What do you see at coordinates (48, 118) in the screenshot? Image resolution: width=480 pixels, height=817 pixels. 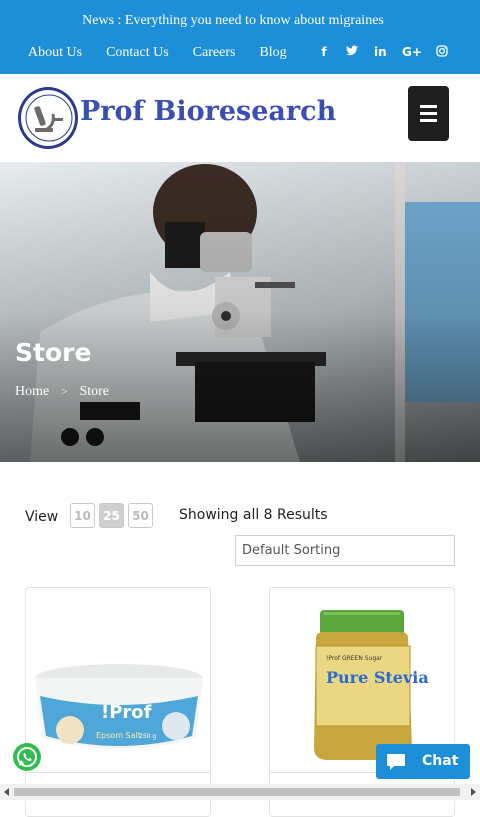 I see `logo-emblem` at bounding box center [48, 118].